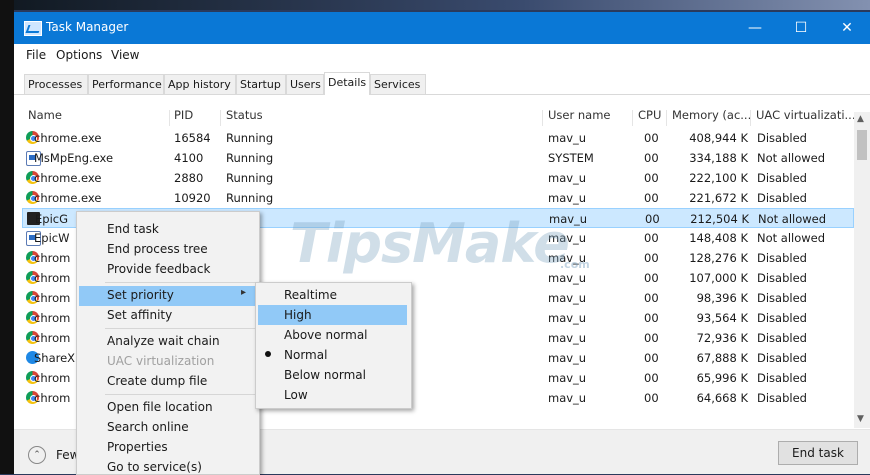 The image size is (870, 475). Describe the element at coordinates (818, 453) in the screenshot. I see `end-task-button: End task` at that location.